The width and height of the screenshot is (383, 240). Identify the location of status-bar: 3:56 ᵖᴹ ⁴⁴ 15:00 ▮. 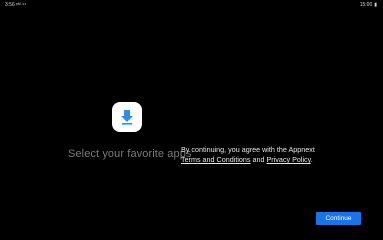
(191, 6).